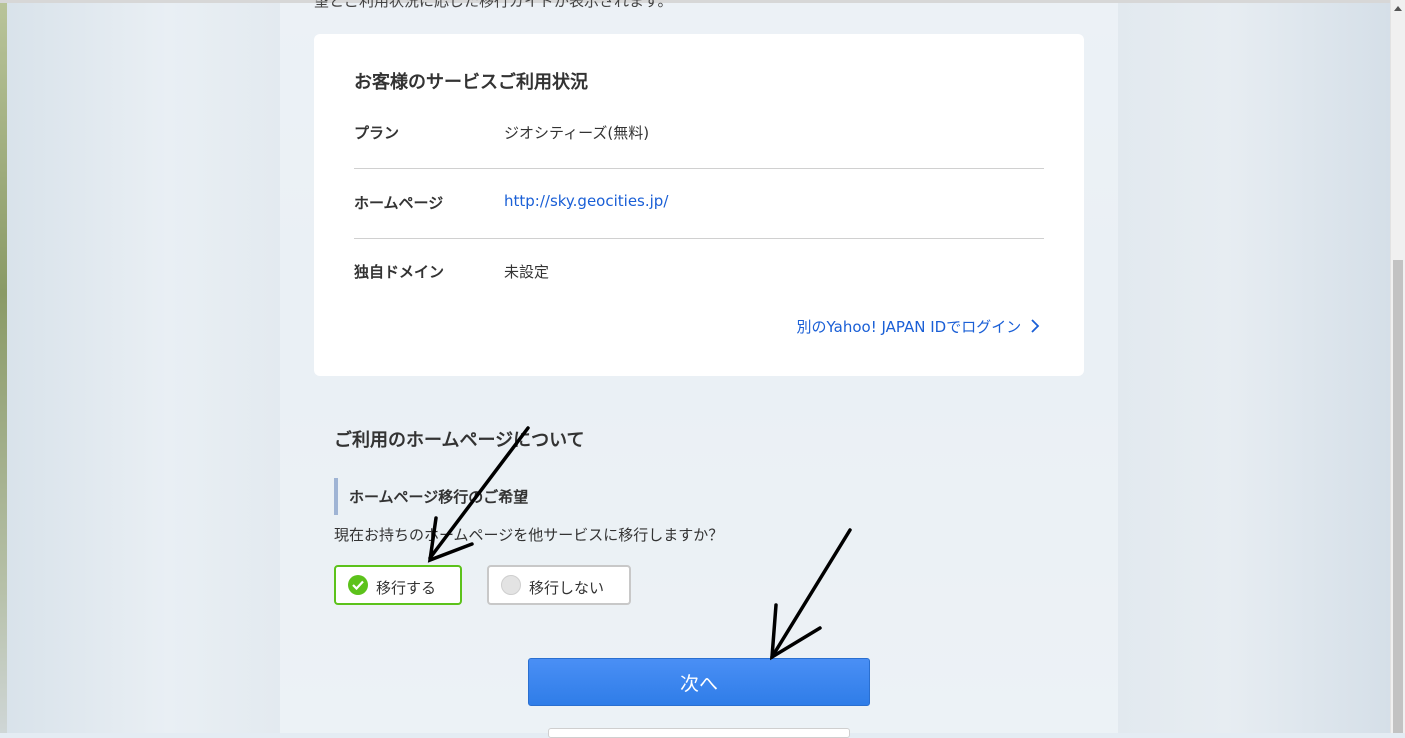 The width and height of the screenshot is (1405, 738). What do you see at coordinates (406, 588) in the screenshot?
I see `option-migrate-label: 移行する` at bounding box center [406, 588].